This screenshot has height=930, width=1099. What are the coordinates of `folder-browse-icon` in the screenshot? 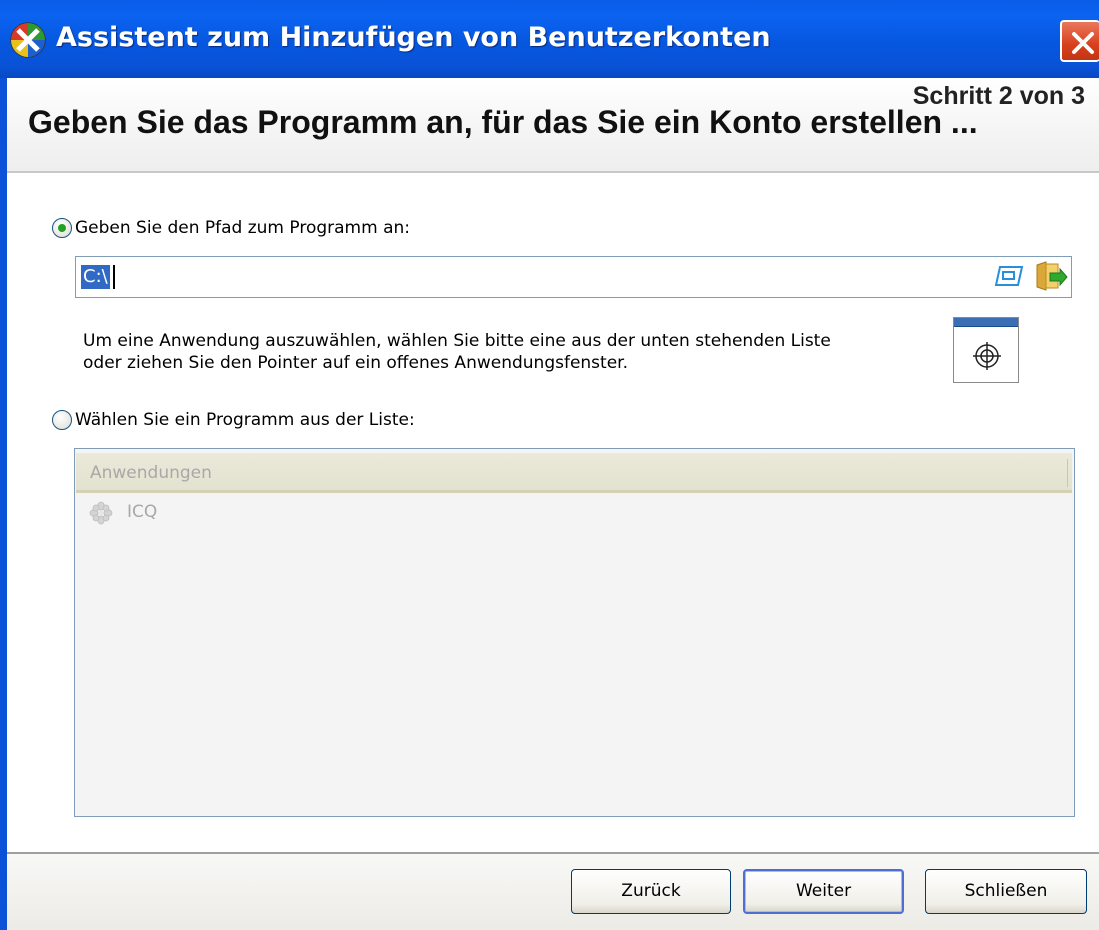 It's located at (1051, 276).